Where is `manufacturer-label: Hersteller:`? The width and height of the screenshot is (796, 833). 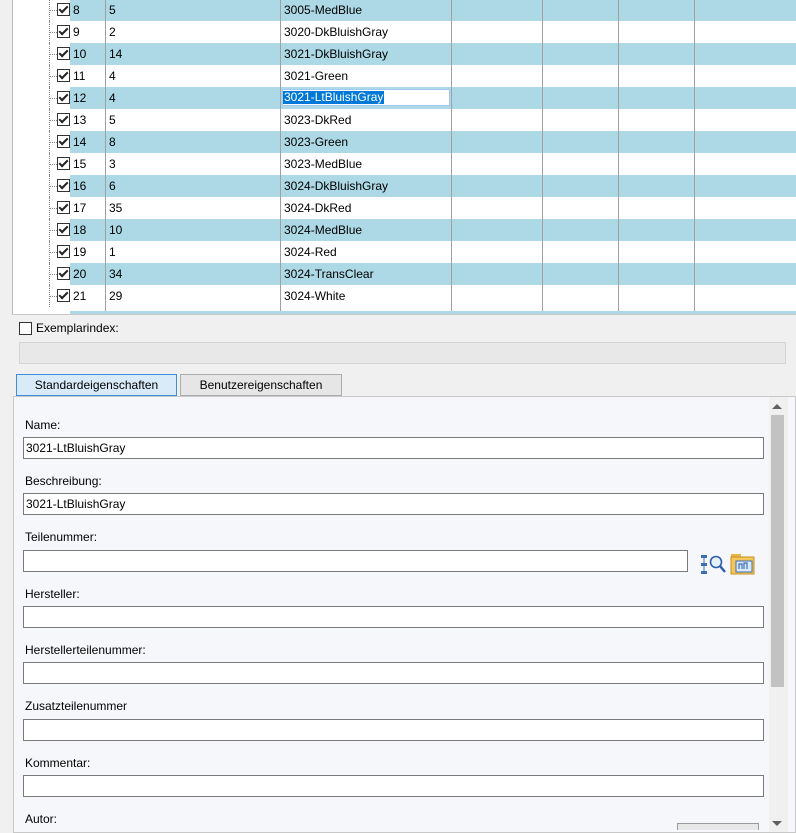 manufacturer-label: Hersteller: is located at coordinates (52, 594).